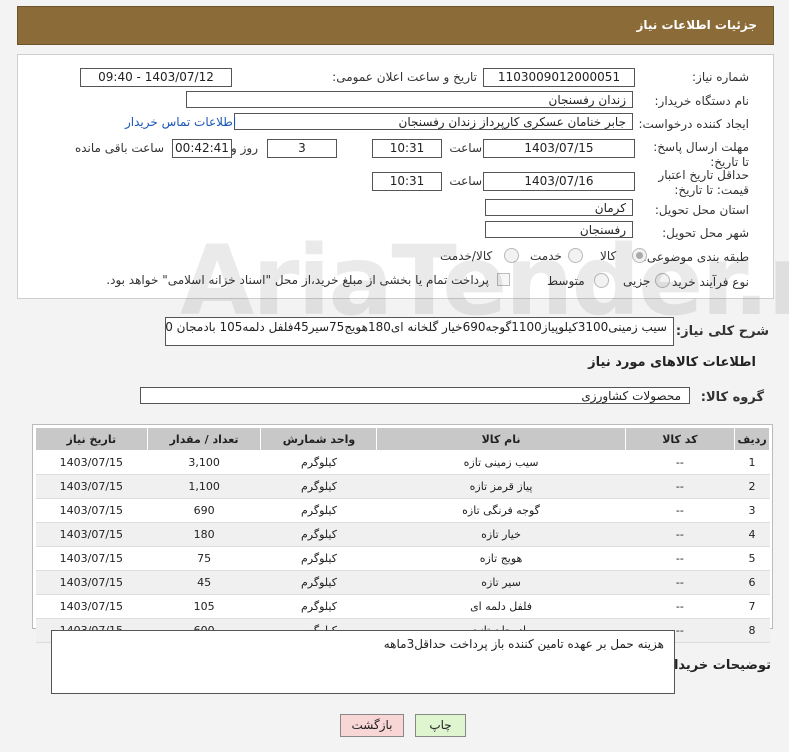  What do you see at coordinates (465, 148) in the screenshot?
I see `deadline-time-label: ساعت` at bounding box center [465, 148].